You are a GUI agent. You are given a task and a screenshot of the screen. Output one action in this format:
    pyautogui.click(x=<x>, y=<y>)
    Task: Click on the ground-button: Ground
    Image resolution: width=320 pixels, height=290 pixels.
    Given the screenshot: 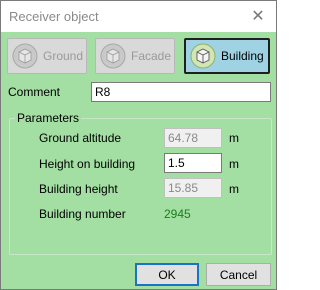 What is the action you would take?
    pyautogui.click(x=47, y=56)
    